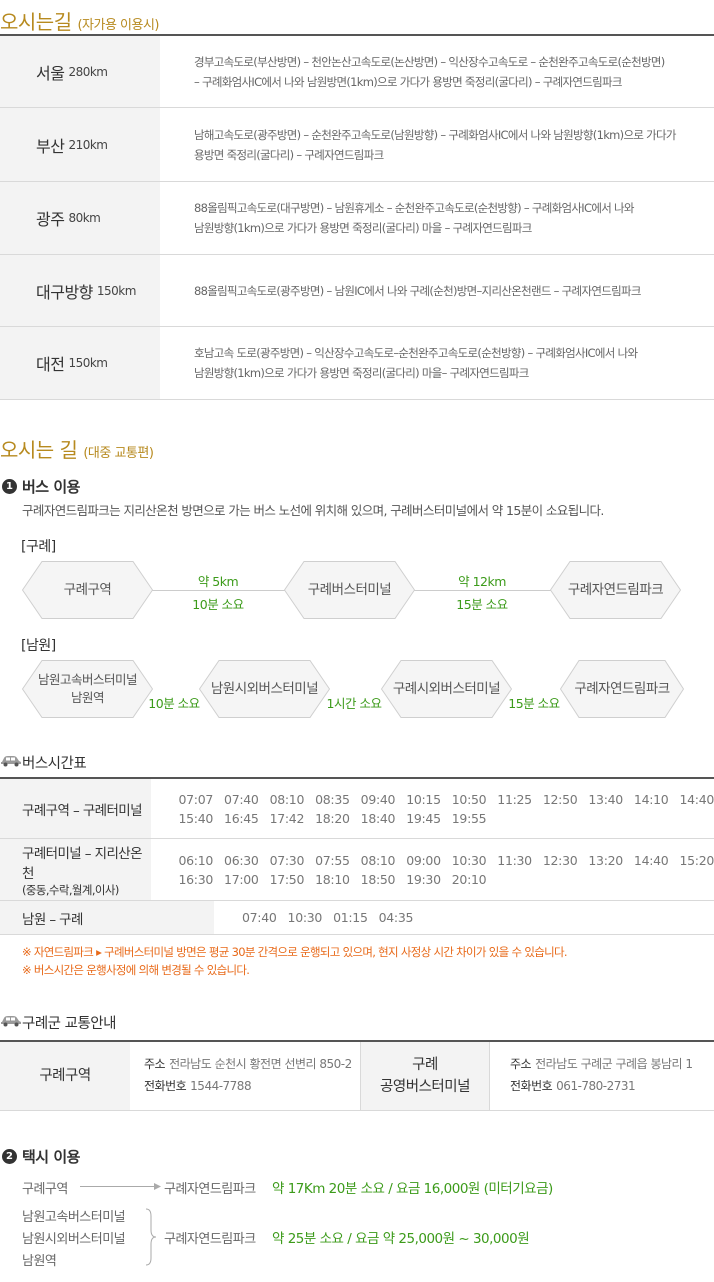  I want to click on timetable-heading: 버스시간표, so click(54, 764).